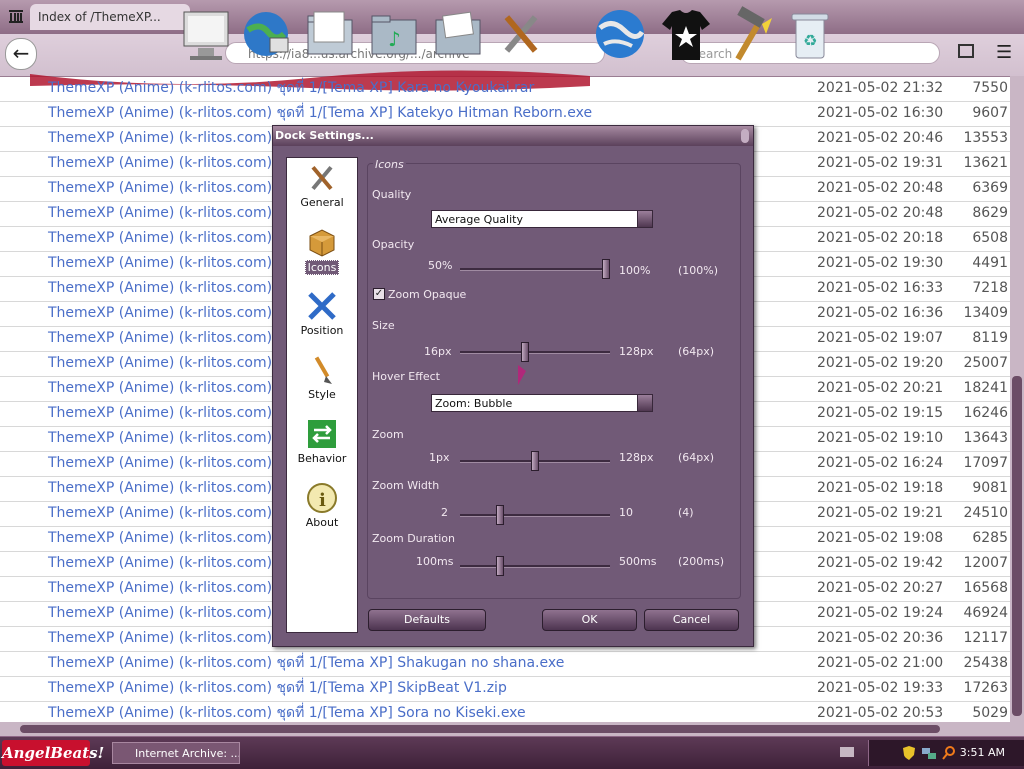  Describe the element at coordinates (406, 485) in the screenshot. I see `zoom-width-label: Zoom Width` at that location.